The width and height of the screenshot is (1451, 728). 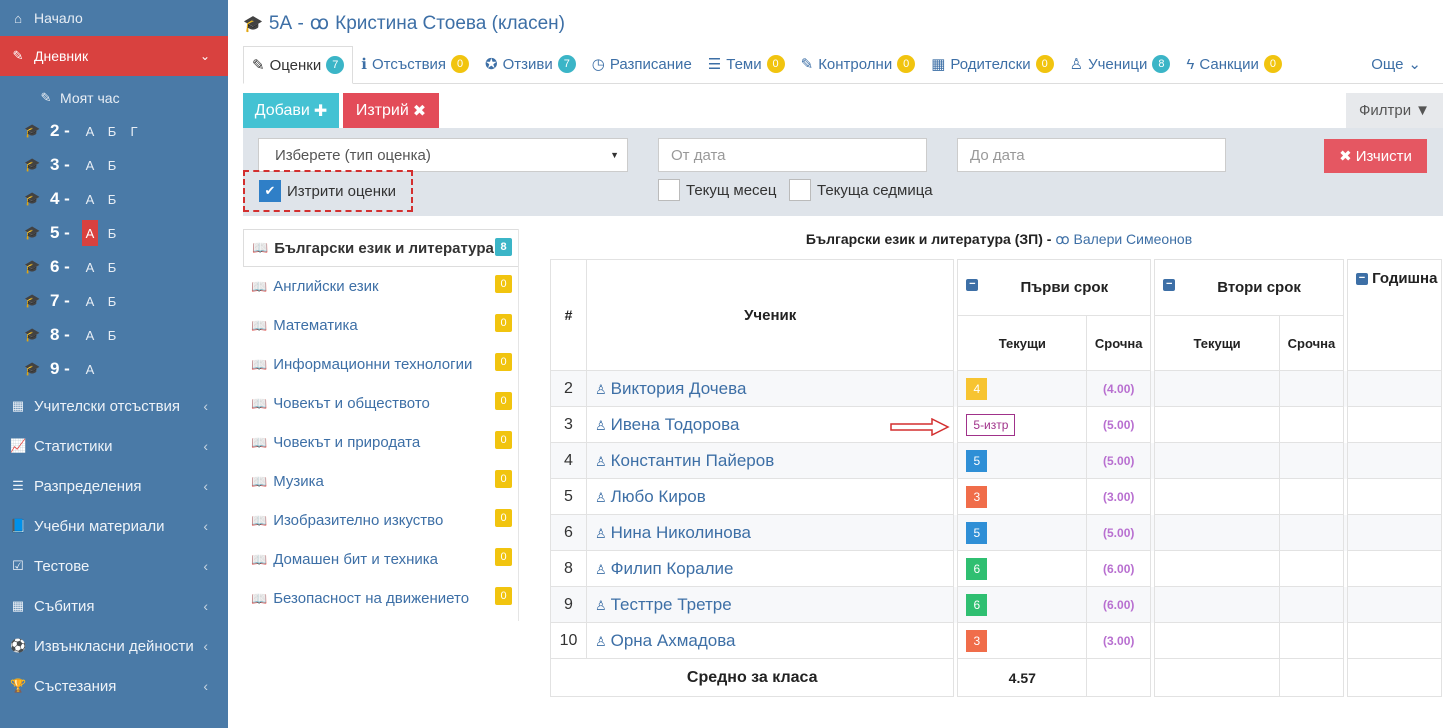 What do you see at coordinates (1132, 239) in the screenshot?
I see `subject-teacher: Валери Симеонов` at bounding box center [1132, 239].